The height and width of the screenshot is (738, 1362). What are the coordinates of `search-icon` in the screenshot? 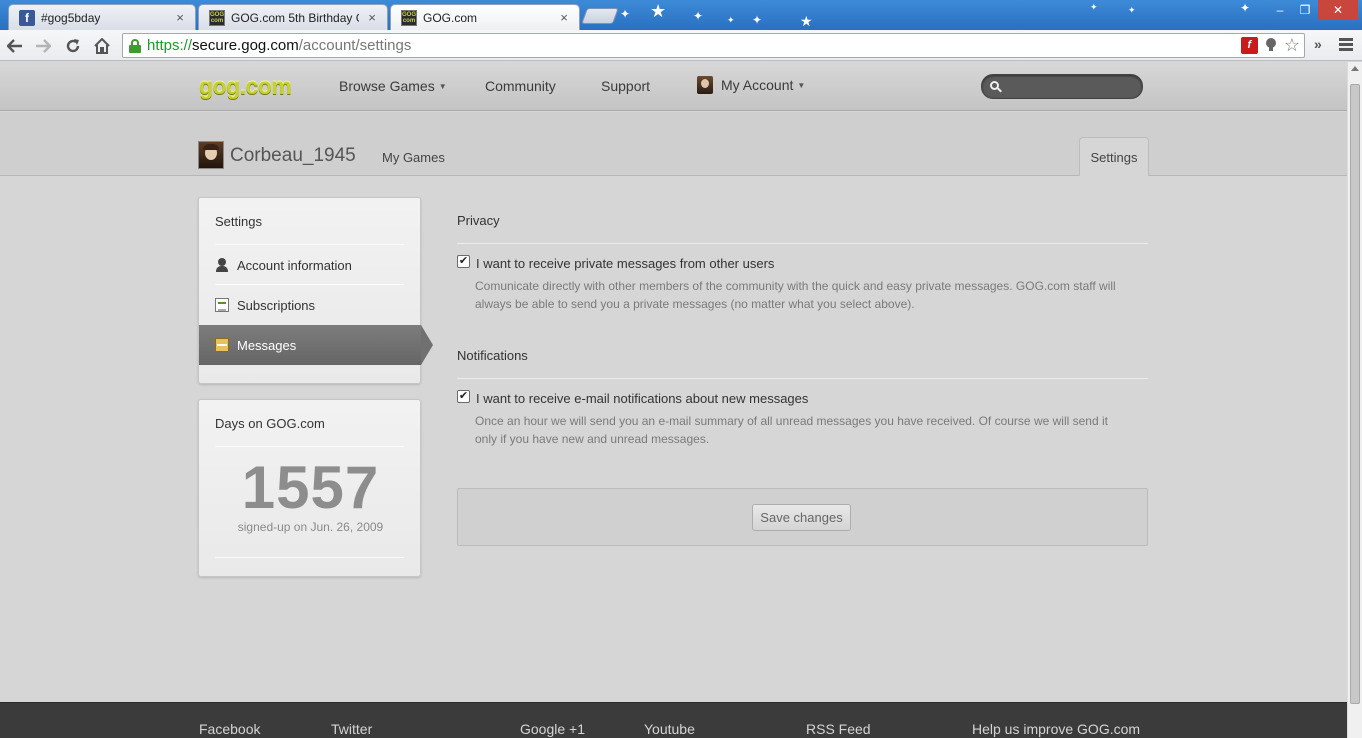 It's located at (996, 86).